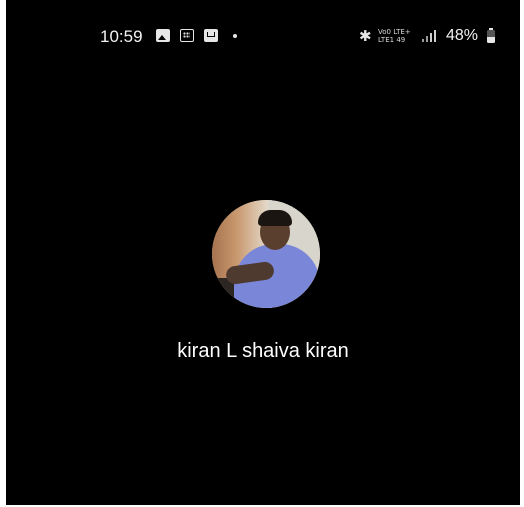 This screenshot has width=524, height=507. What do you see at coordinates (121, 36) in the screenshot?
I see `status-time: 10:59` at bounding box center [121, 36].